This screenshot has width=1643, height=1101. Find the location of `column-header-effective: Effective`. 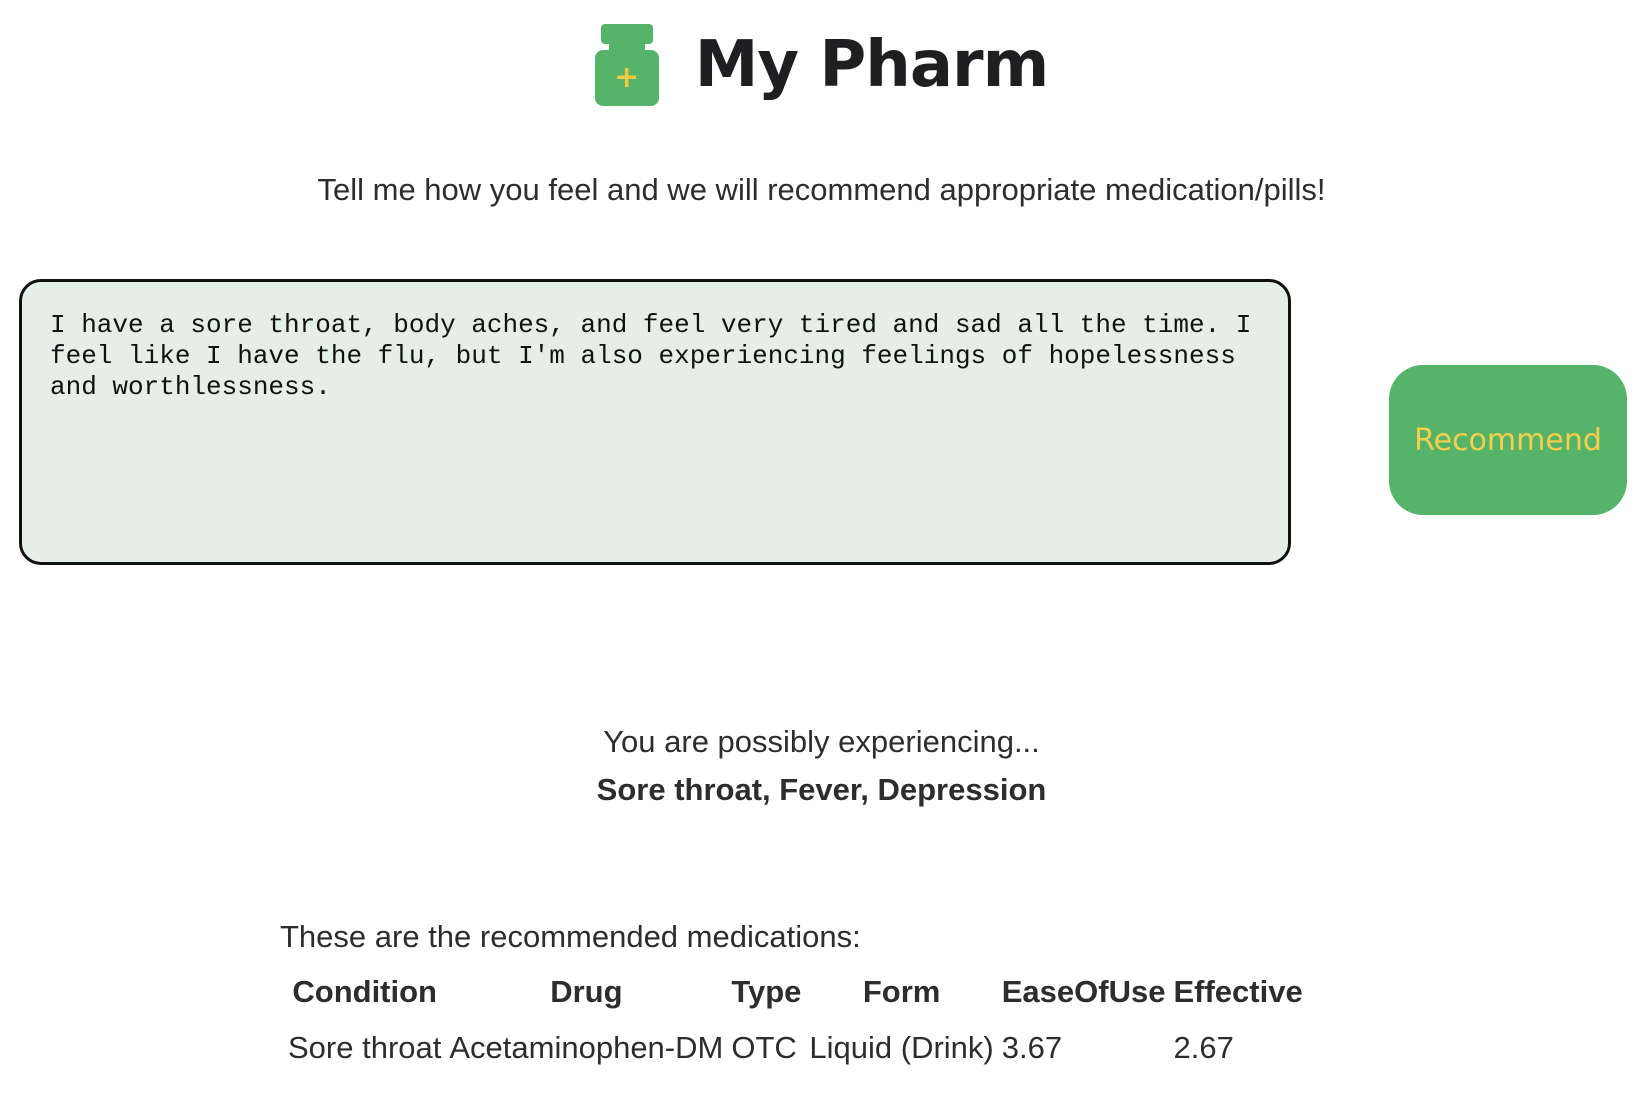

column-header-effective: Effective is located at coordinates (1238, 991).